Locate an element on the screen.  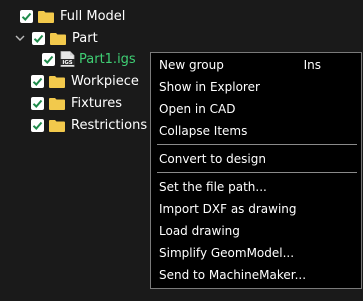
menu-item-collapse-items: Collapse Items is located at coordinates (255, 131).